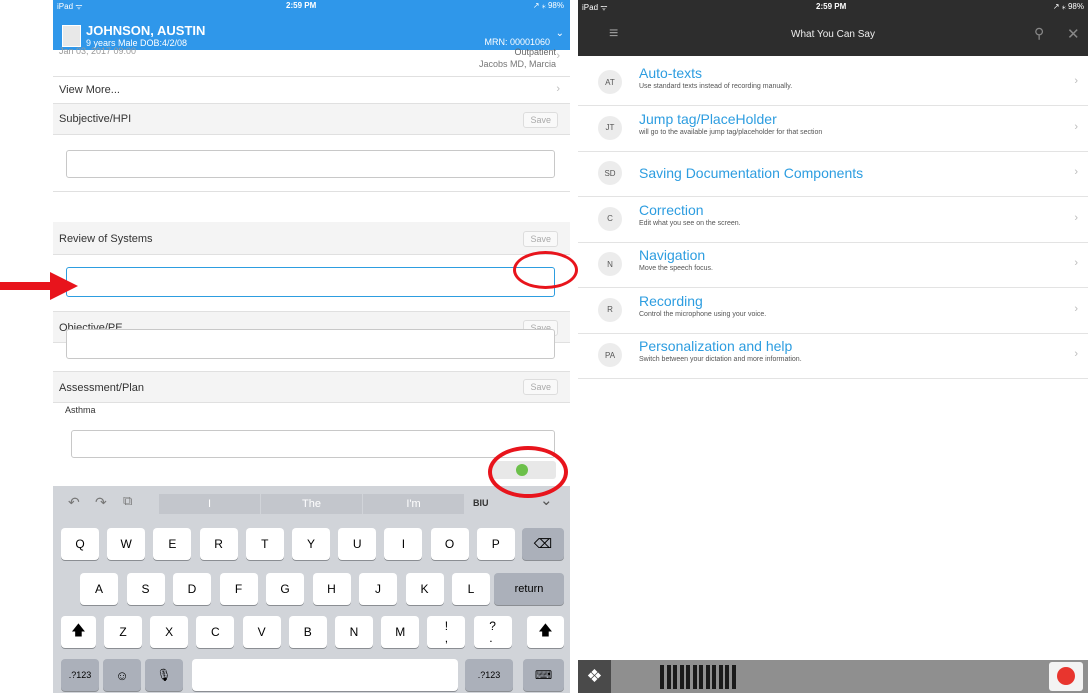  I want to click on suggestion-2: The, so click(311, 504).